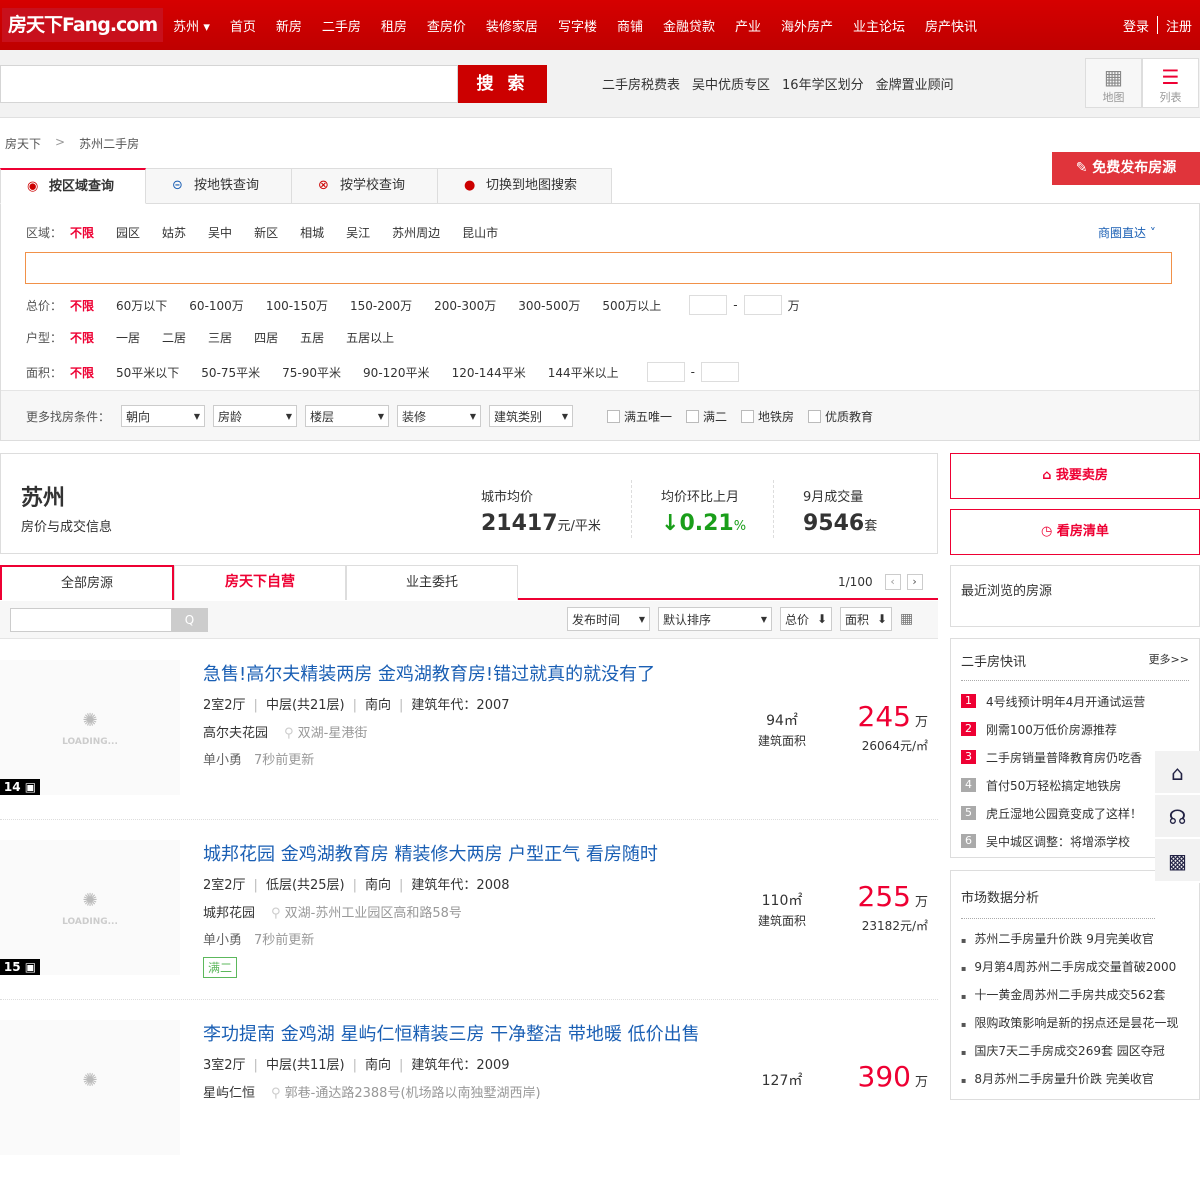 Image resolution: width=1200 pixels, height=1180 pixels. Describe the element at coordinates (1075, 476) in the screenshot. I see `sell-house-button: ⌂ 我要卖房` at that location.